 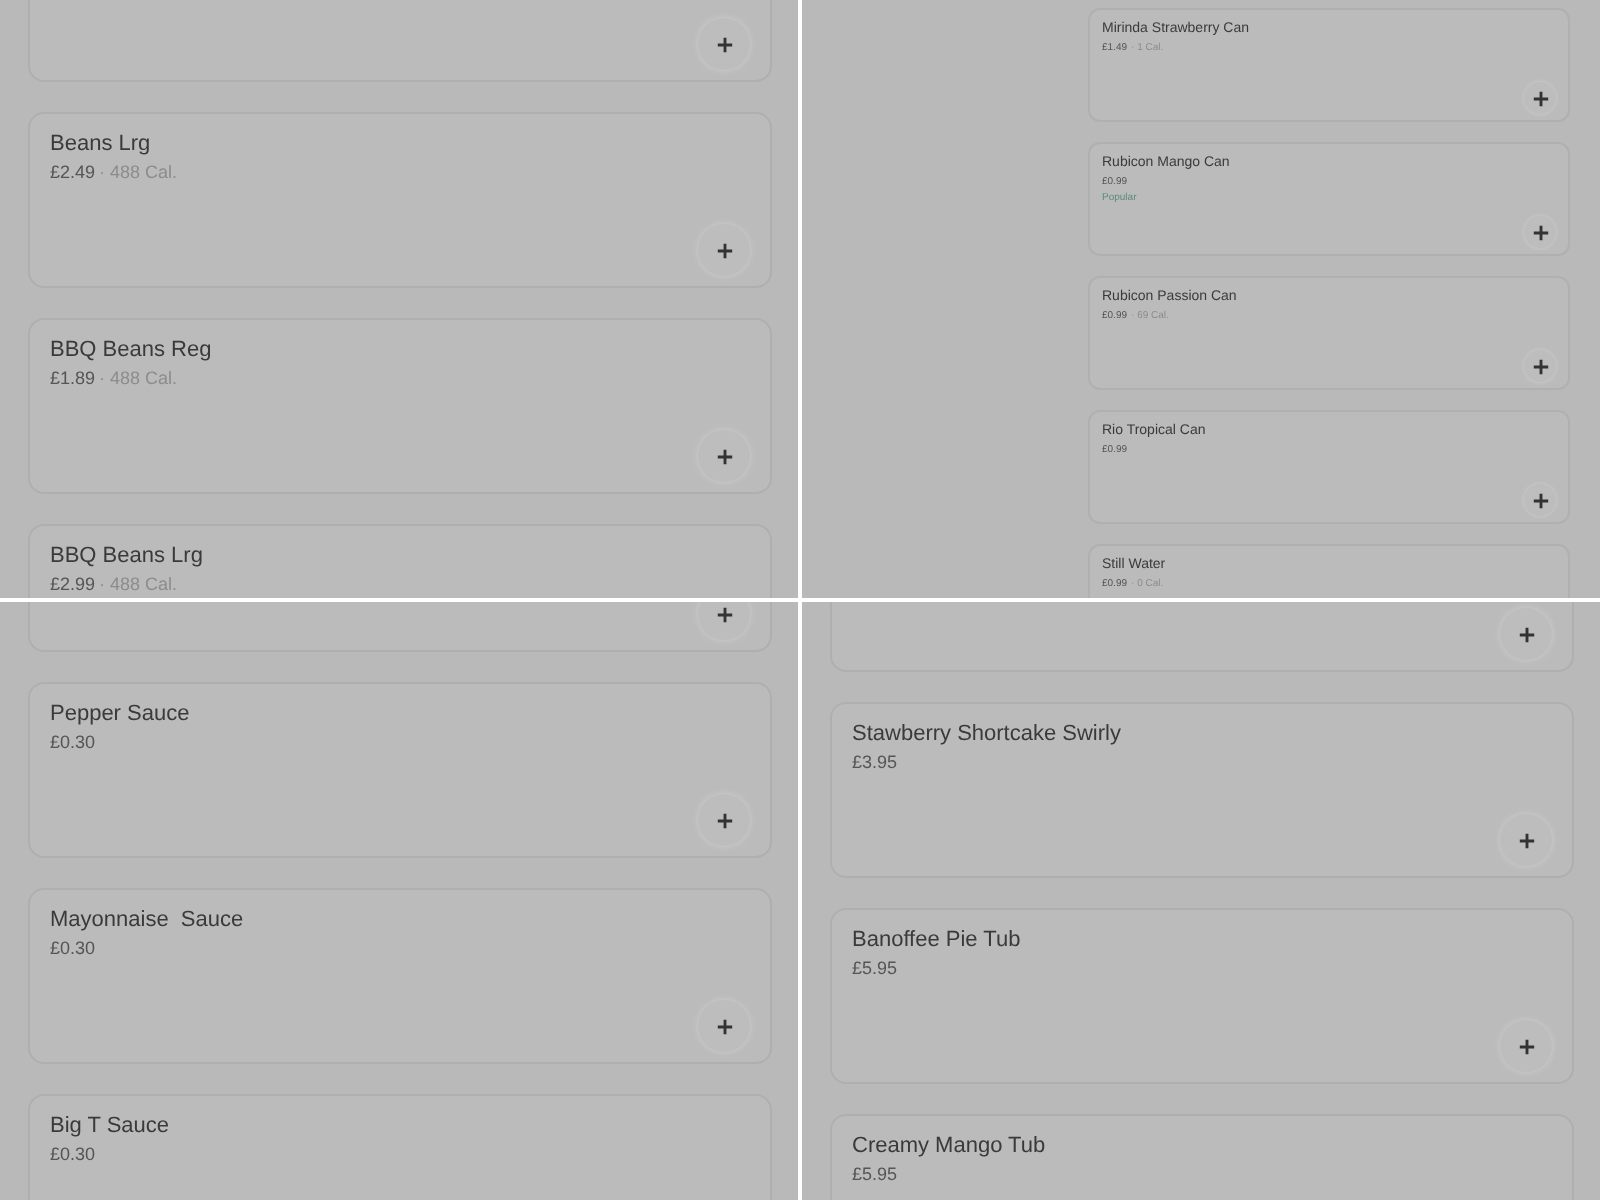 I want to click on item-price: £1.89, so click(x=73, y=379).